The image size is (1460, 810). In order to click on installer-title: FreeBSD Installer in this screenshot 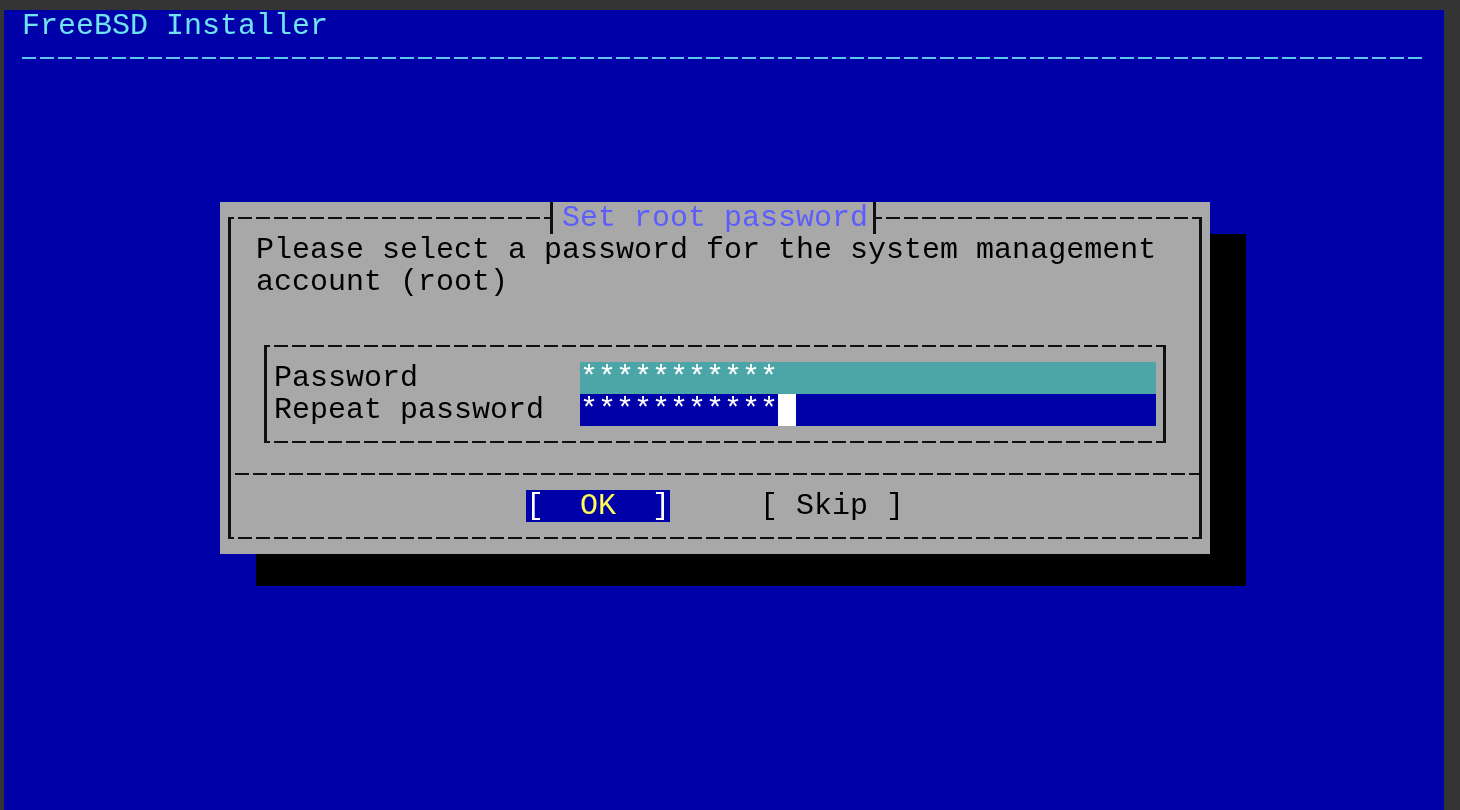, I will do `click(175, 26)`.